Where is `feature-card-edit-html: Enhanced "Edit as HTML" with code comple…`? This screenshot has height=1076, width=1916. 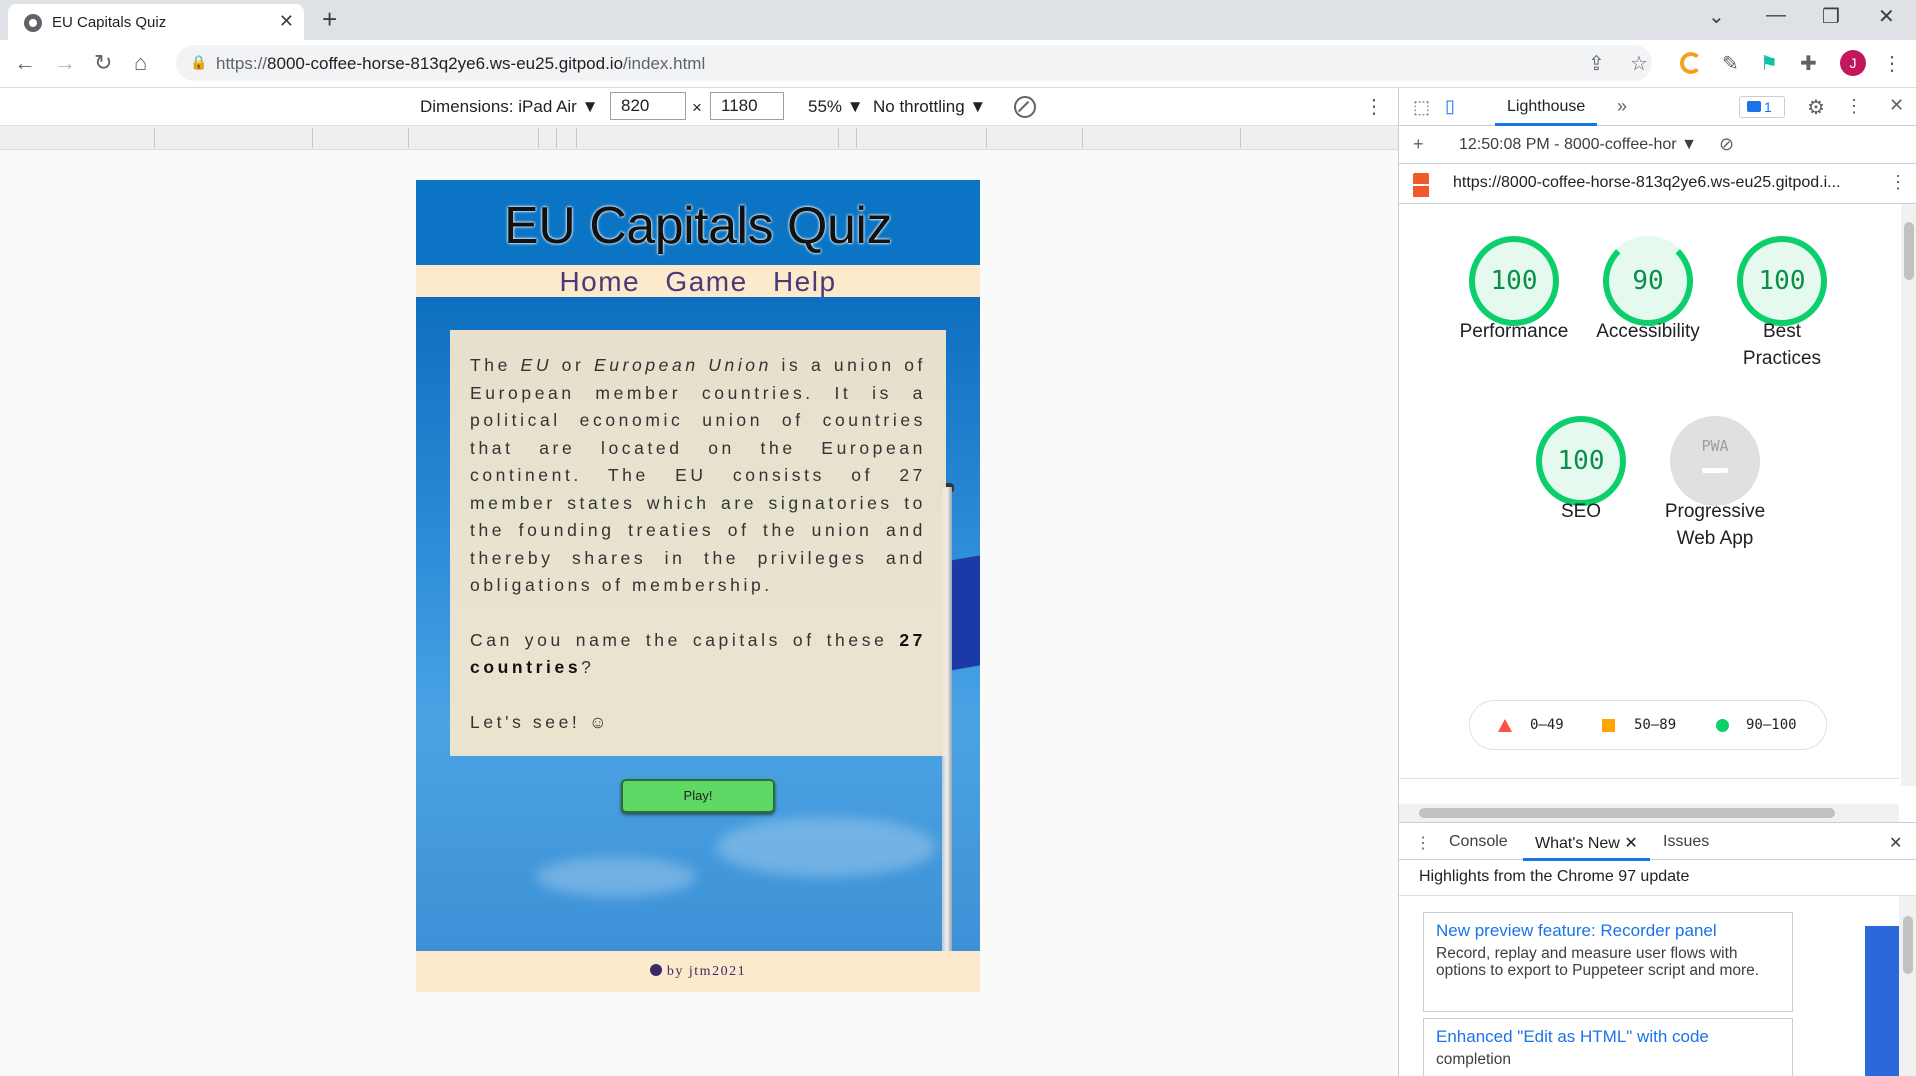 feature-card-edit-html: Enhanced "Edit as HTML" with code comple… is located at coordinates (1608, 1047).